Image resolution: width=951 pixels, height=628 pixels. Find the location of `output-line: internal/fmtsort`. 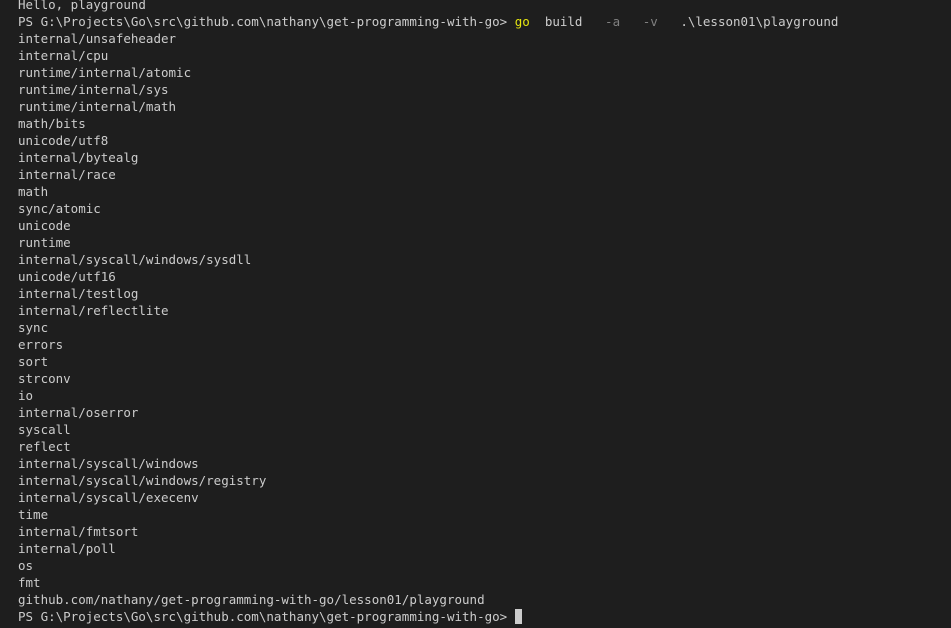

output-line: internal/fmtsort is located at coordinates (78, 531).